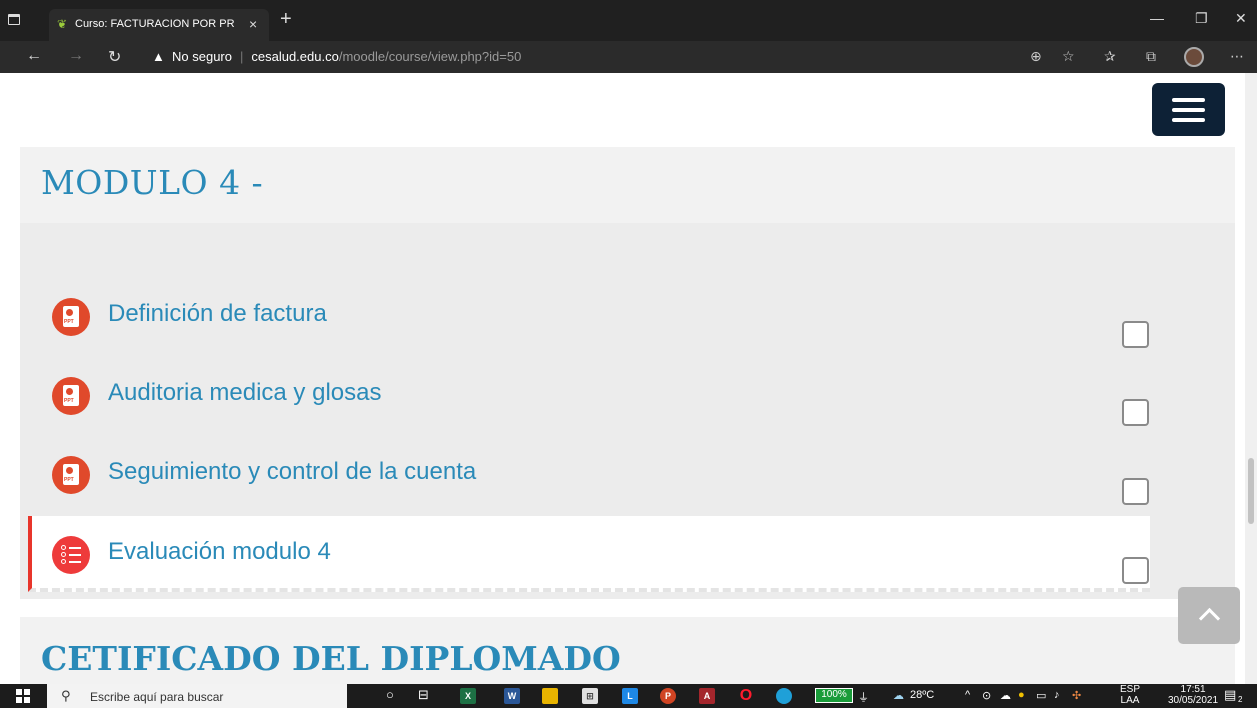  I want to click on collections-icon: ⧉, so click(1151, 56).